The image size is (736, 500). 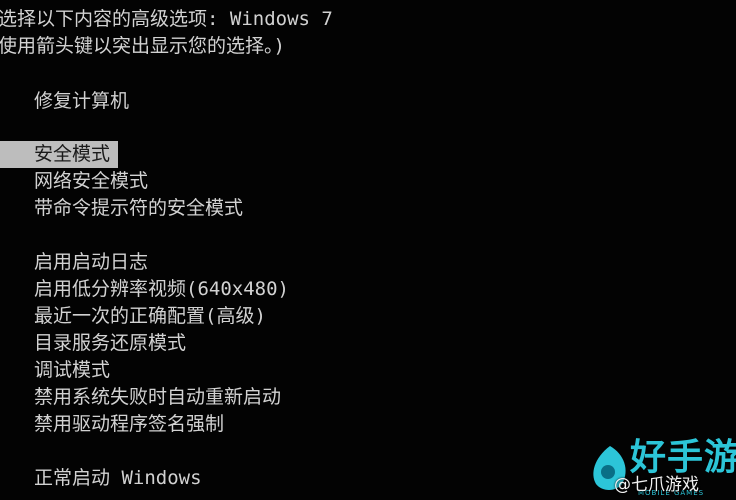 I want to click on watermark-handle: @七爪游戏, so click(x=656, y=485).